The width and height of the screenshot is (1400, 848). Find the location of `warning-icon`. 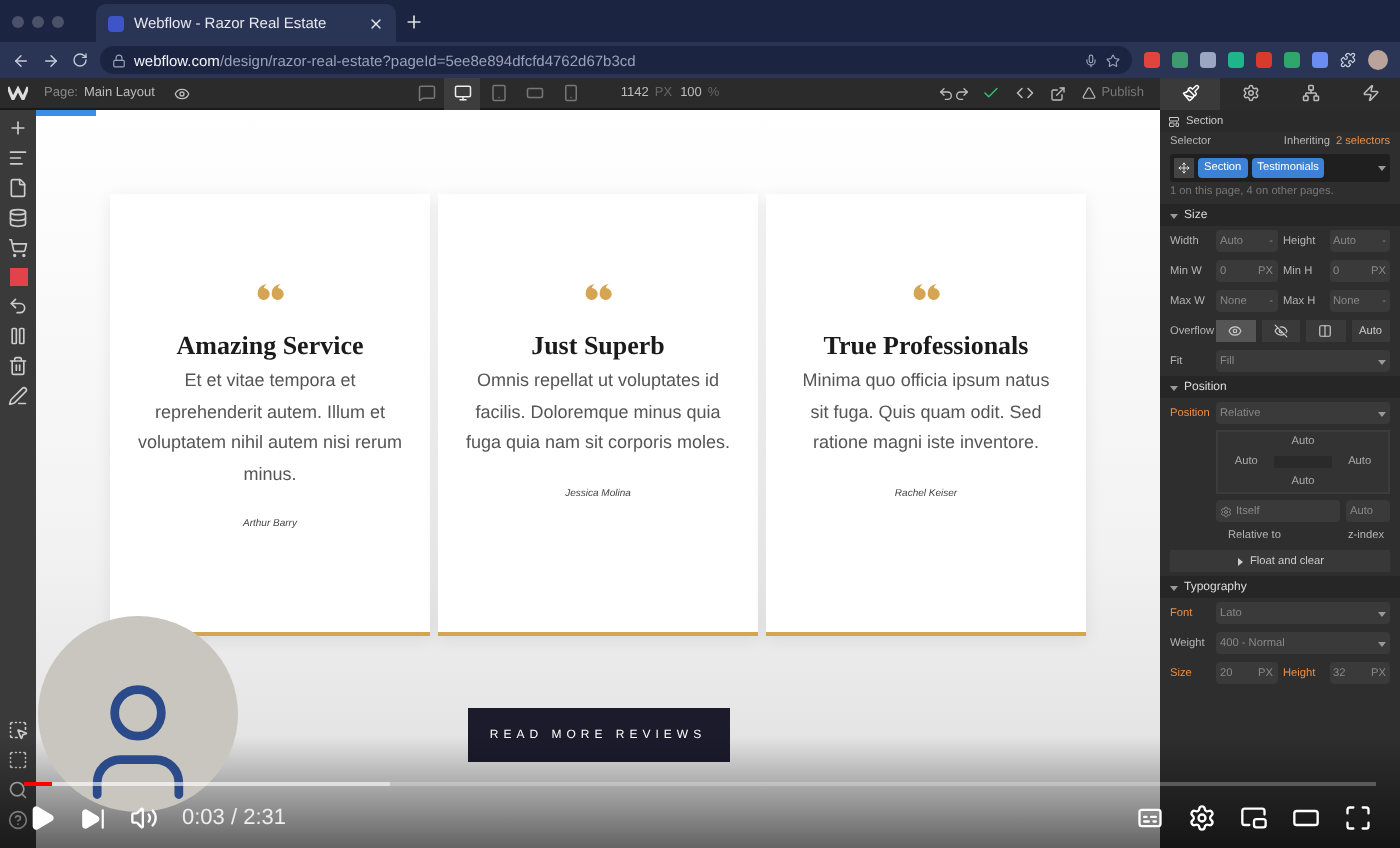

warning-icon is located at coordinates (1088, 93).